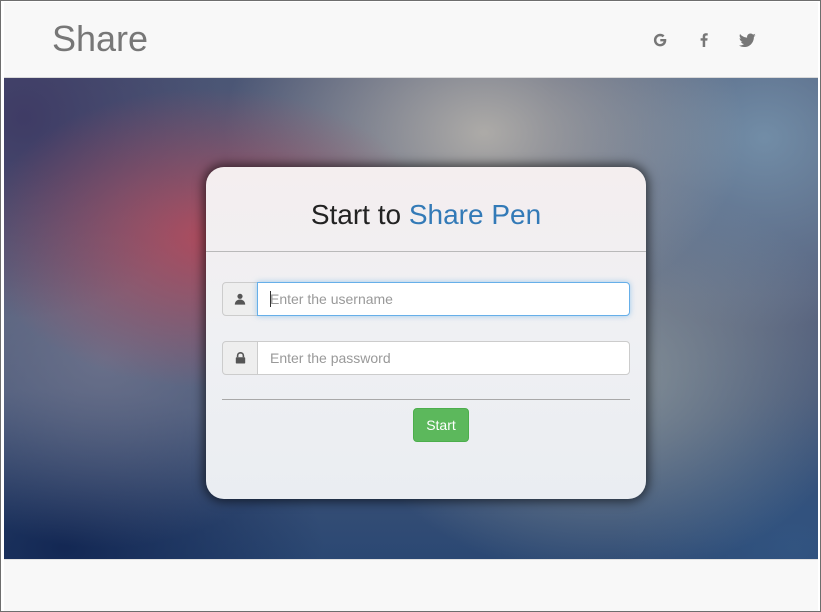 The width and height of the screenshot is (821, 612). I want to click on footer, so click(411, 585).